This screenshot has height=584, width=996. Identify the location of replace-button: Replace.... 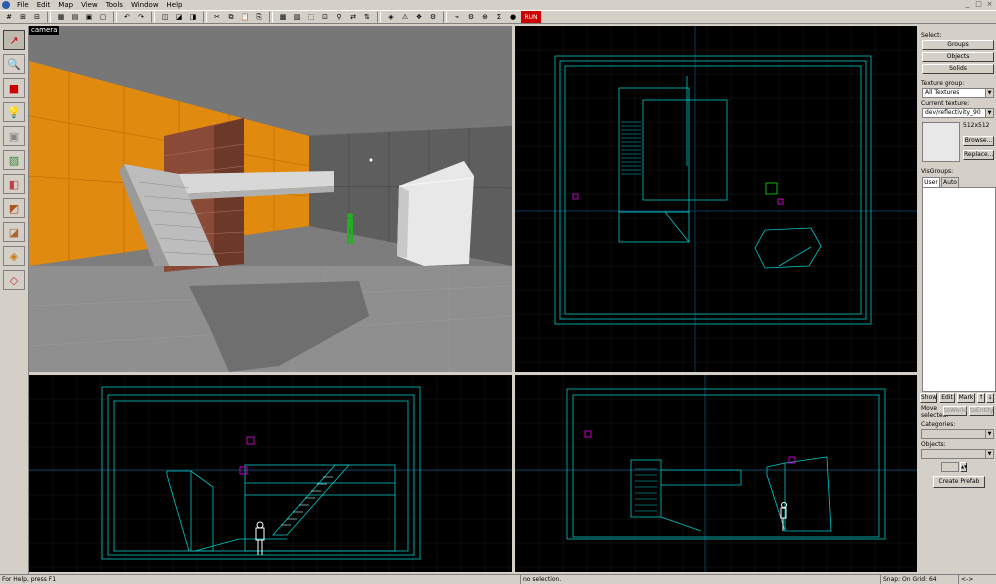
(978, 155).